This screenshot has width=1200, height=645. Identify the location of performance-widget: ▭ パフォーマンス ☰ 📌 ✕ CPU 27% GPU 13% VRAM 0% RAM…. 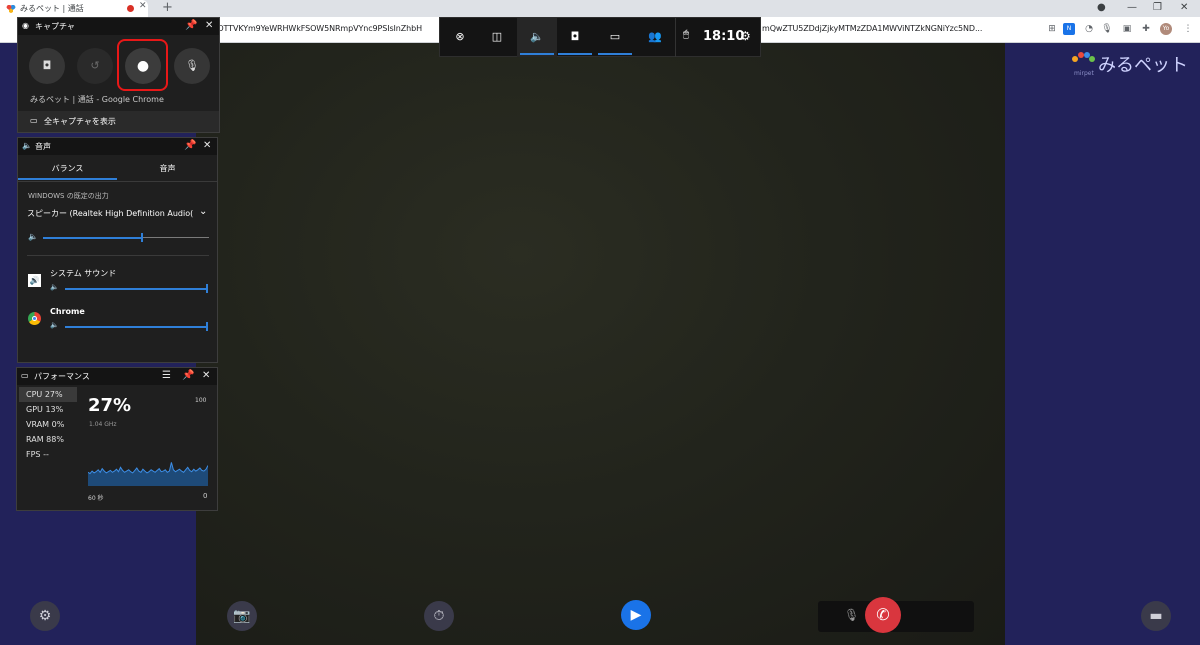
(117, 439).